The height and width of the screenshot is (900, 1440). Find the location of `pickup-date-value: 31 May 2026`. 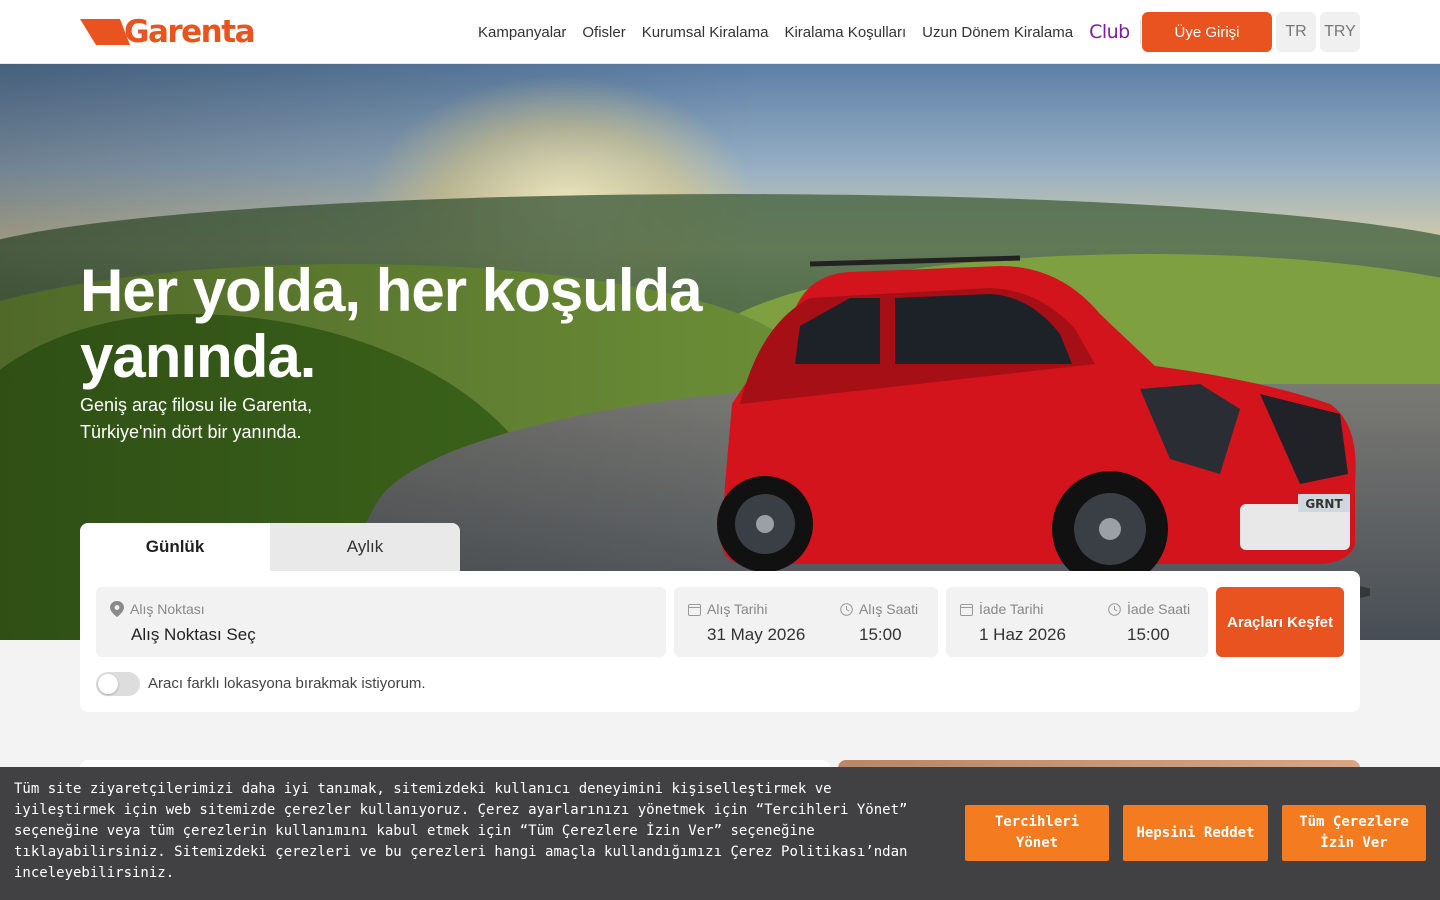

pickup-date-value: 31 May 2026 is located at coordinates (756, 635).